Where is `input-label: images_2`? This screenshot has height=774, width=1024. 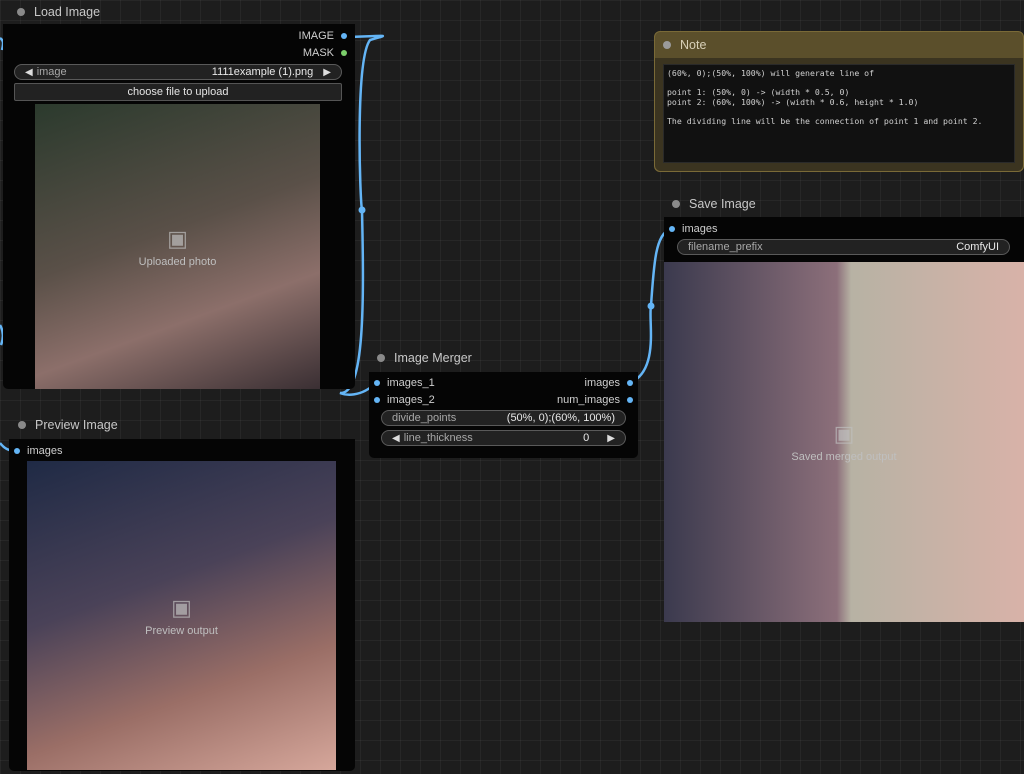 input-label: images_2 is located at coordinates (411, 400).